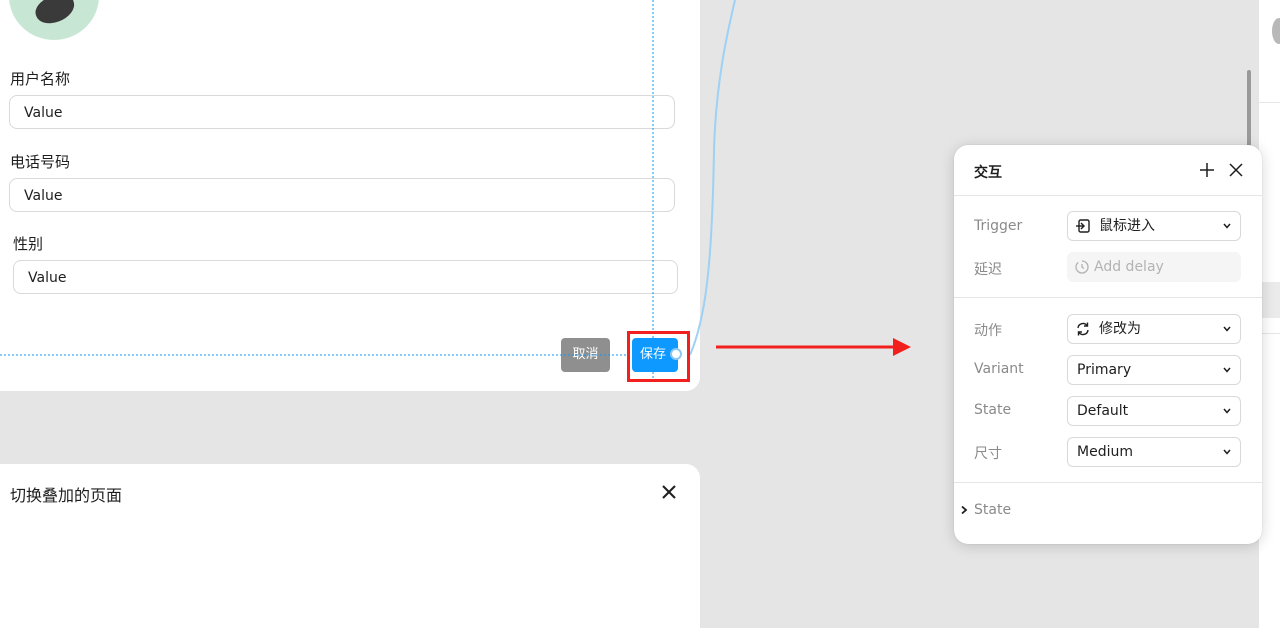 This screenshot has width=1280, height=628. I want to click on right-side-panel, so click(1269, 314).